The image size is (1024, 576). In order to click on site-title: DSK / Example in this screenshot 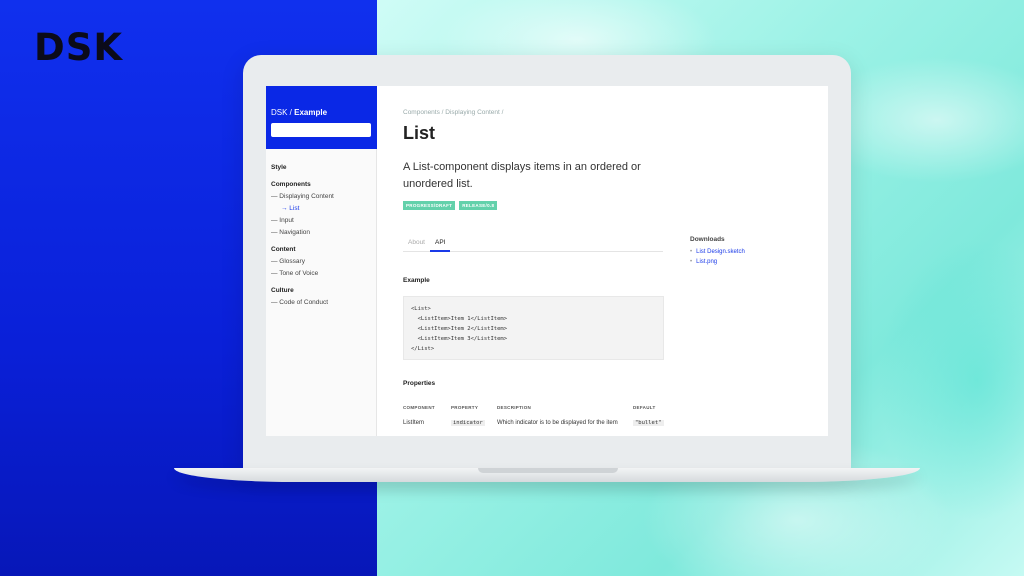, I will do `click(321, 112)`.